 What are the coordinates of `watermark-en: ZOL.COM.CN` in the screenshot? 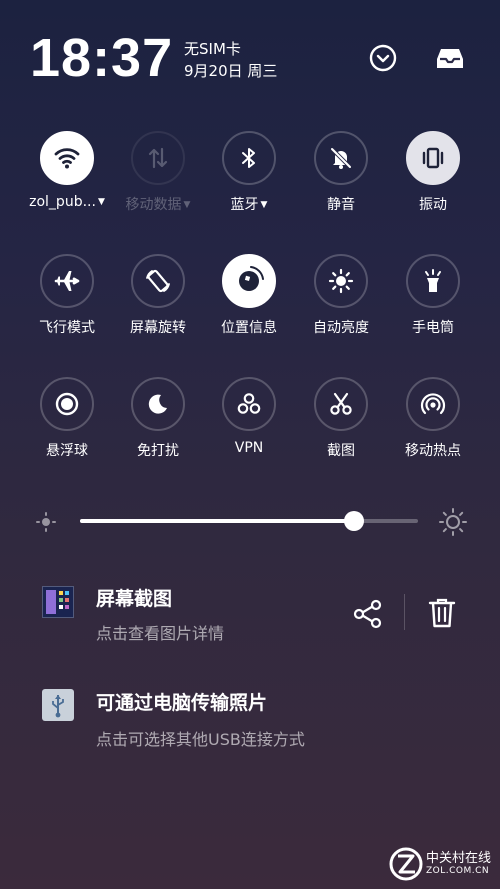 It's located at (458, 871).